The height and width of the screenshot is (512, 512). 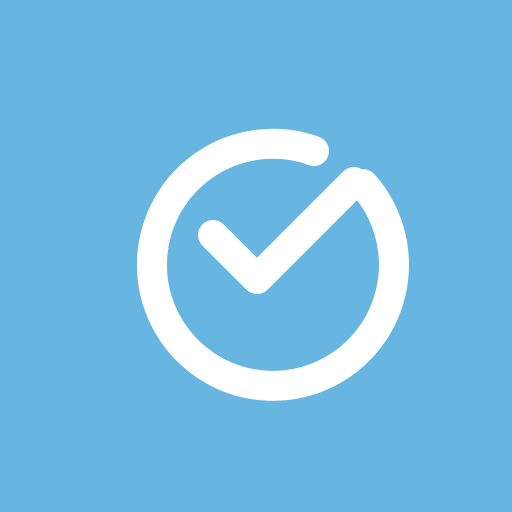 I want to click on check-mark, so click(x=283, y=230).